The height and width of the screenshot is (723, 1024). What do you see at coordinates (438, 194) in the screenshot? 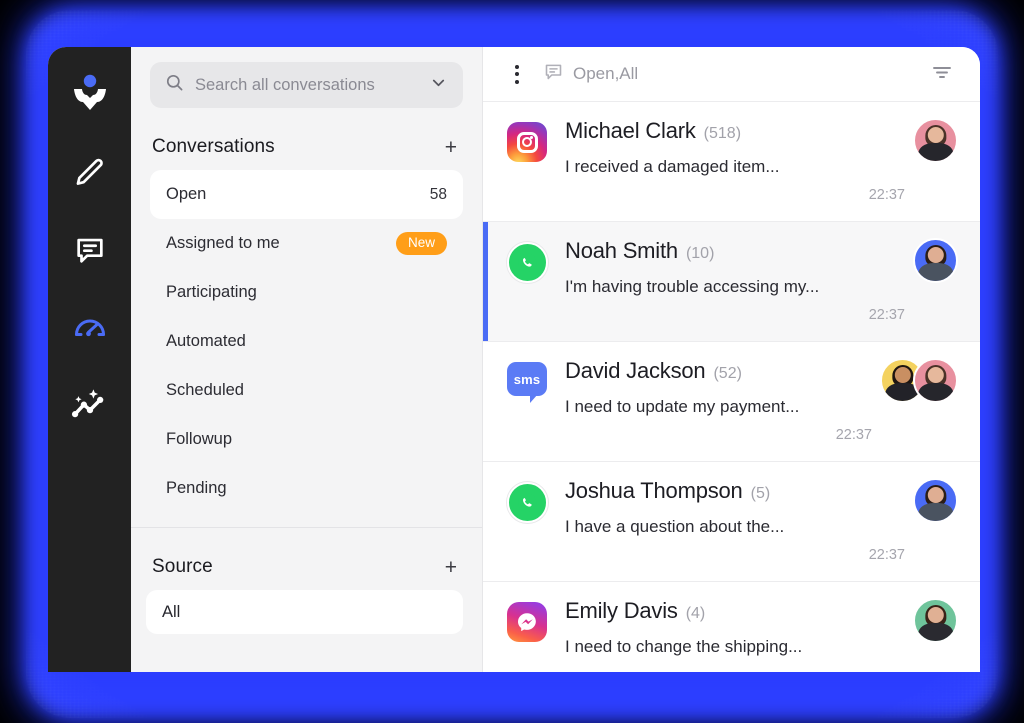
I see `sidebar-item-count: 58` at bounding box center [438, 194].